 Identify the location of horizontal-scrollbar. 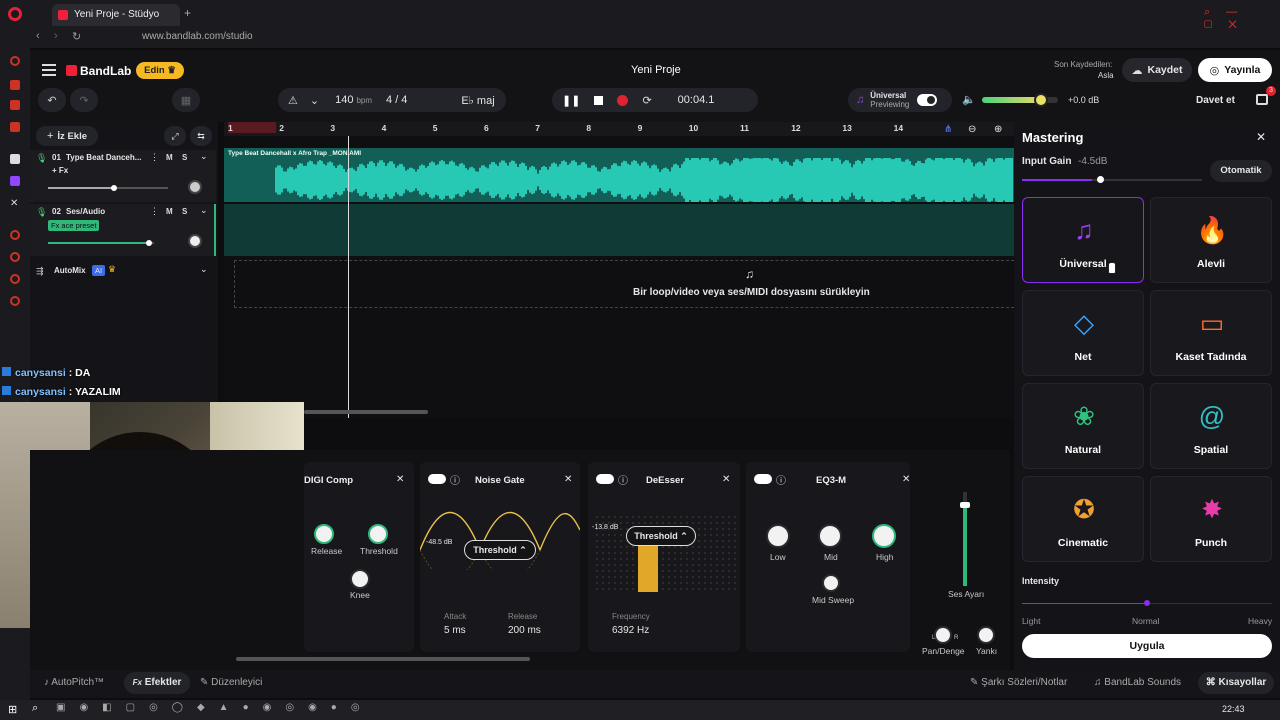
(366, 412).